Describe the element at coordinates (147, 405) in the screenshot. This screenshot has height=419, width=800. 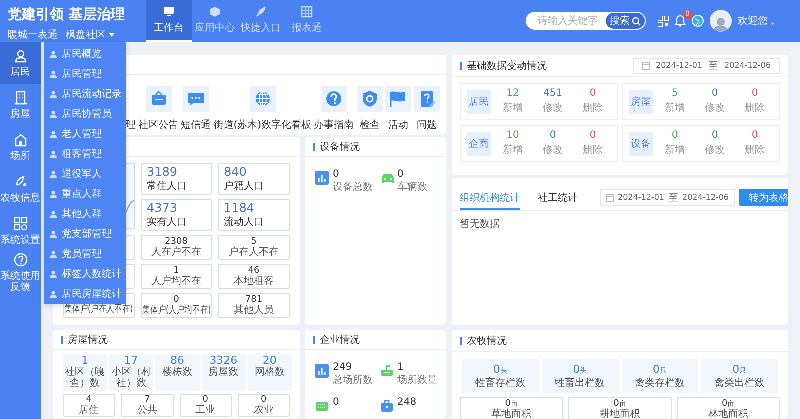
I see `stat-card: 7 公共` at that location.